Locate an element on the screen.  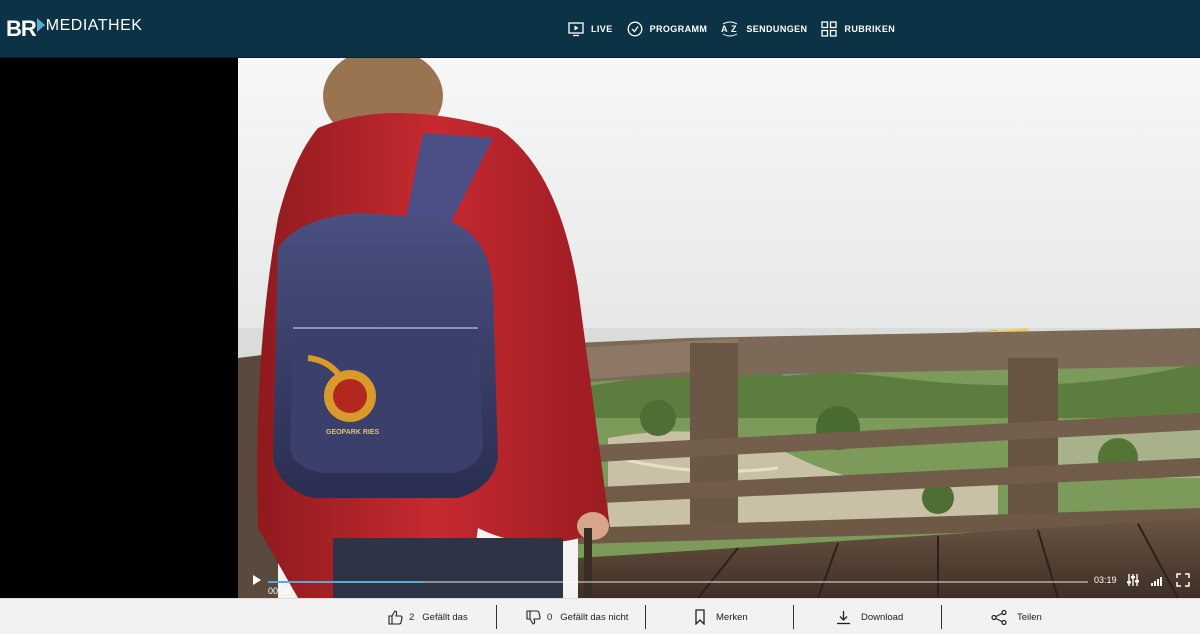
thumbs-down-icon is located at coordinates (533, 617).